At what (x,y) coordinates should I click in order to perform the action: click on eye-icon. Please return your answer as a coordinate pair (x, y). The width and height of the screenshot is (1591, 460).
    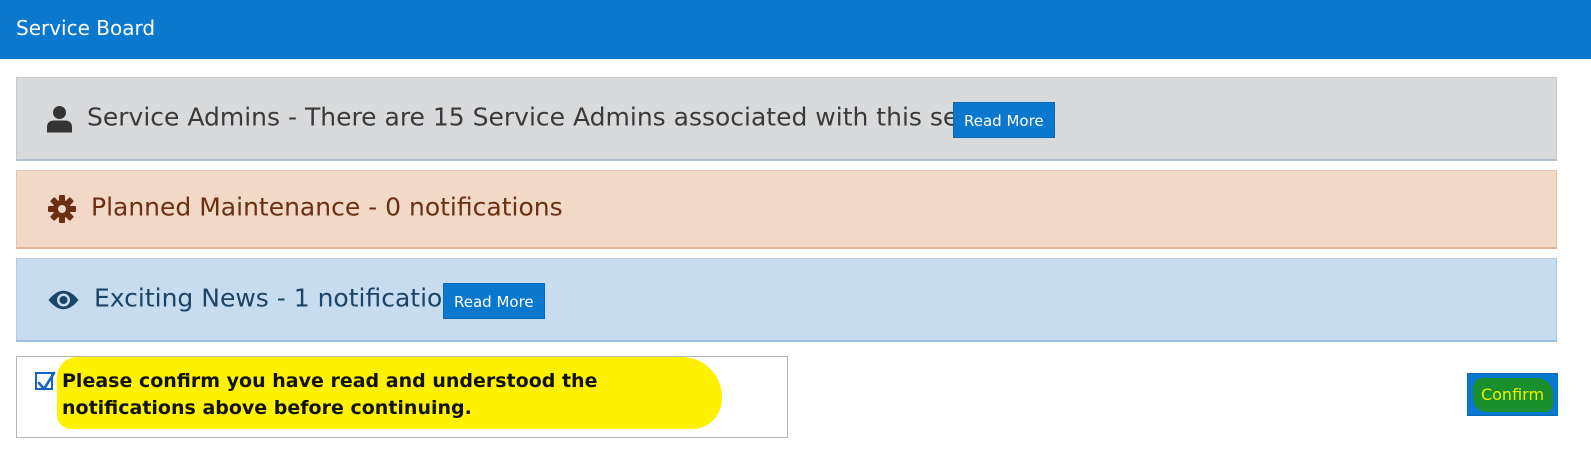
    Looking at the image, I should click on (63, 299).